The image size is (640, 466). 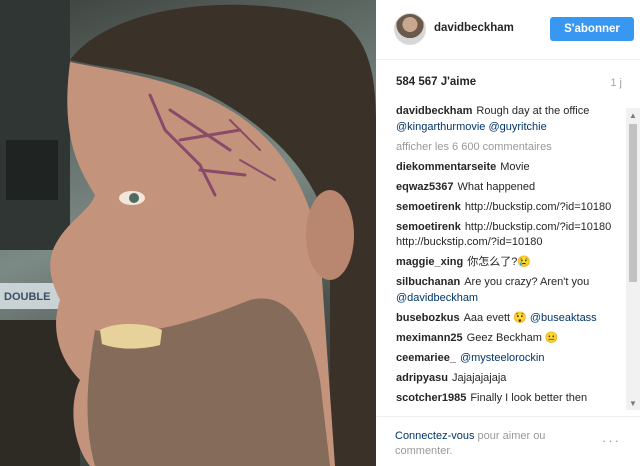 What do you see at coordinates (529, 397) in the screenshot?
I see `comment-text: Finally I look better then` at bounding box center [529, 397].